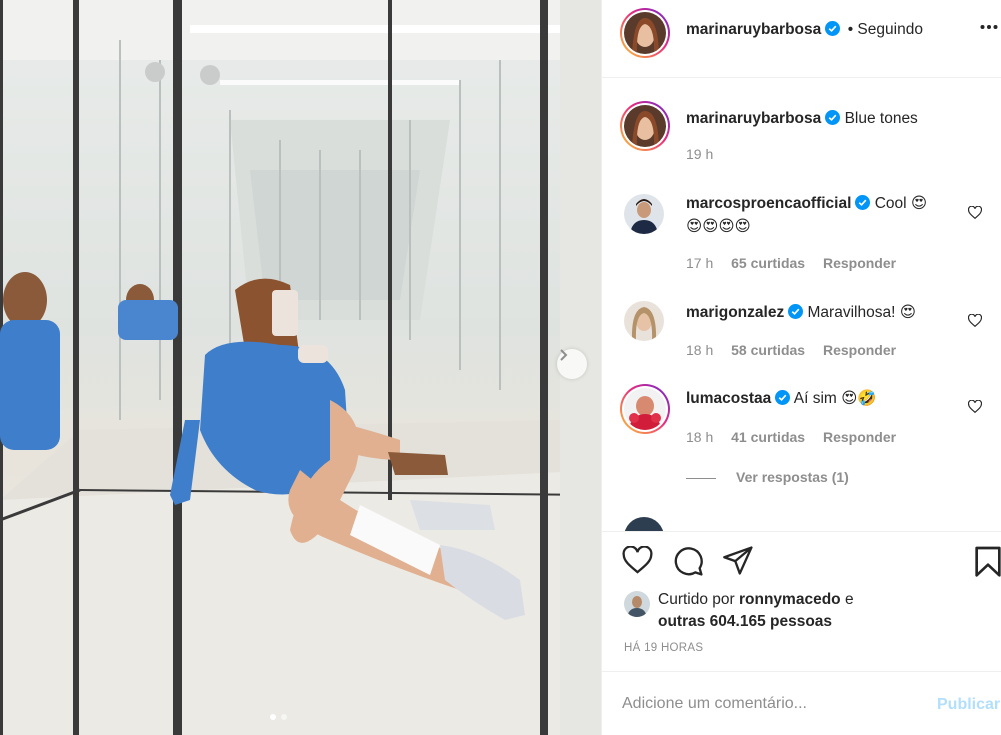  Describe the element at coordinates (718, 226) in the screenshot. I see `comment-body-line2: 😍😍😍😍` at that location.